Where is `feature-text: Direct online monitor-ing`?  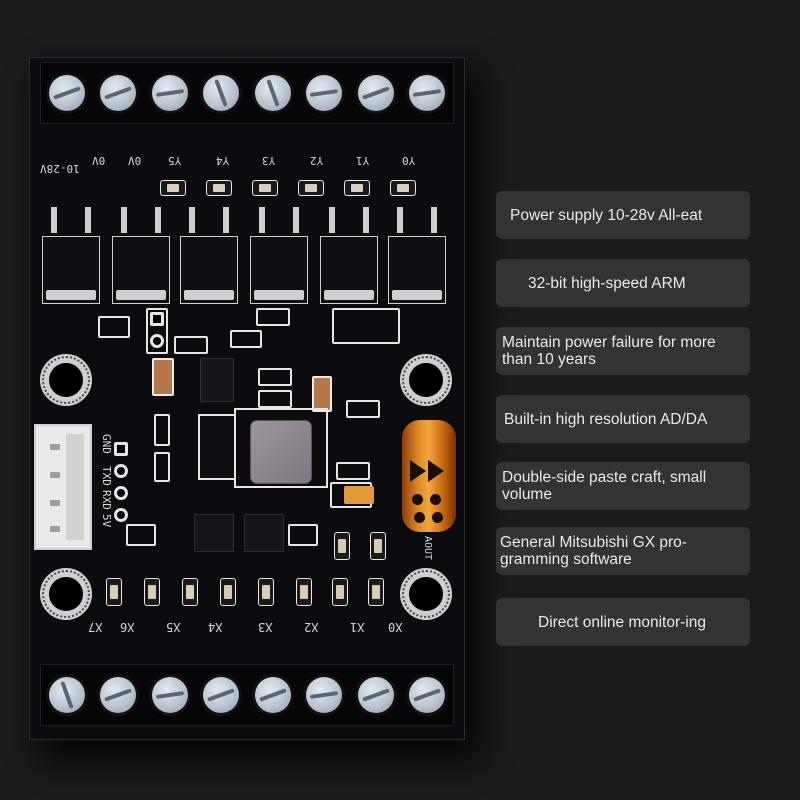
feature-text: Direct online monitor-ing is located at coordinates (622, 622).